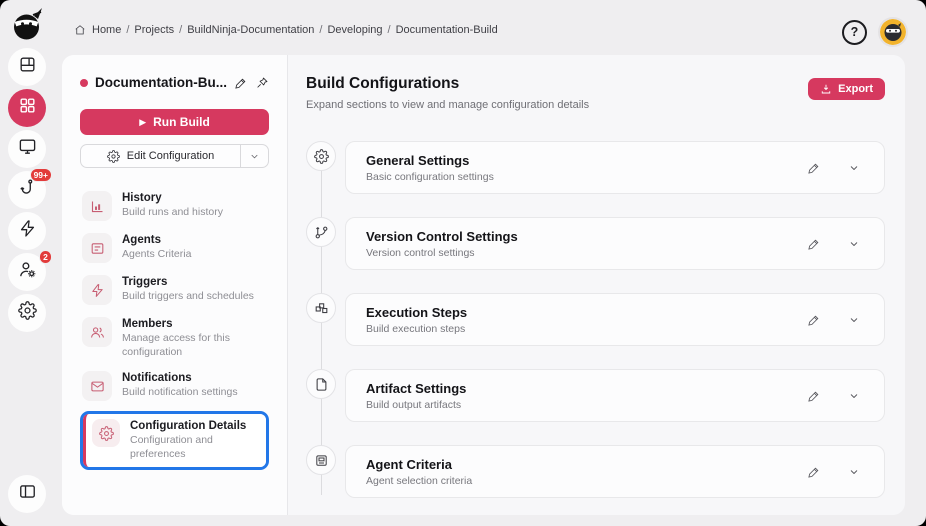  I want to click on users-count-badge: 2, so click(45, 257).